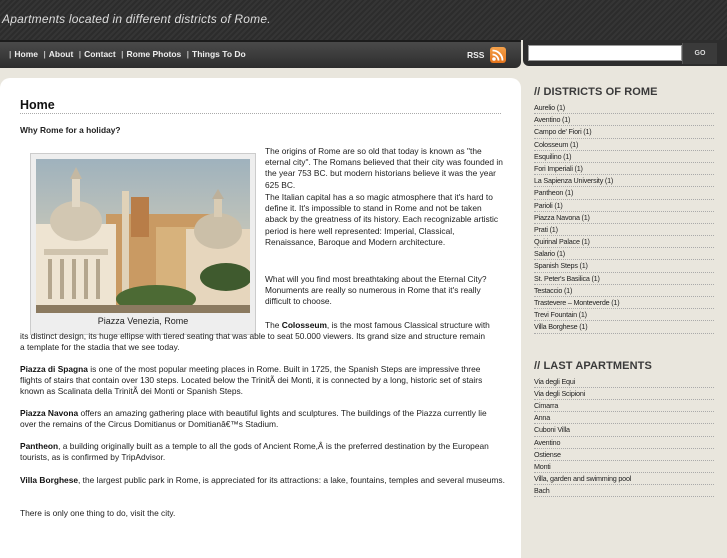 The width and height of the screenshot is (727, 558). I want to click on search-input, so click(605, 53).